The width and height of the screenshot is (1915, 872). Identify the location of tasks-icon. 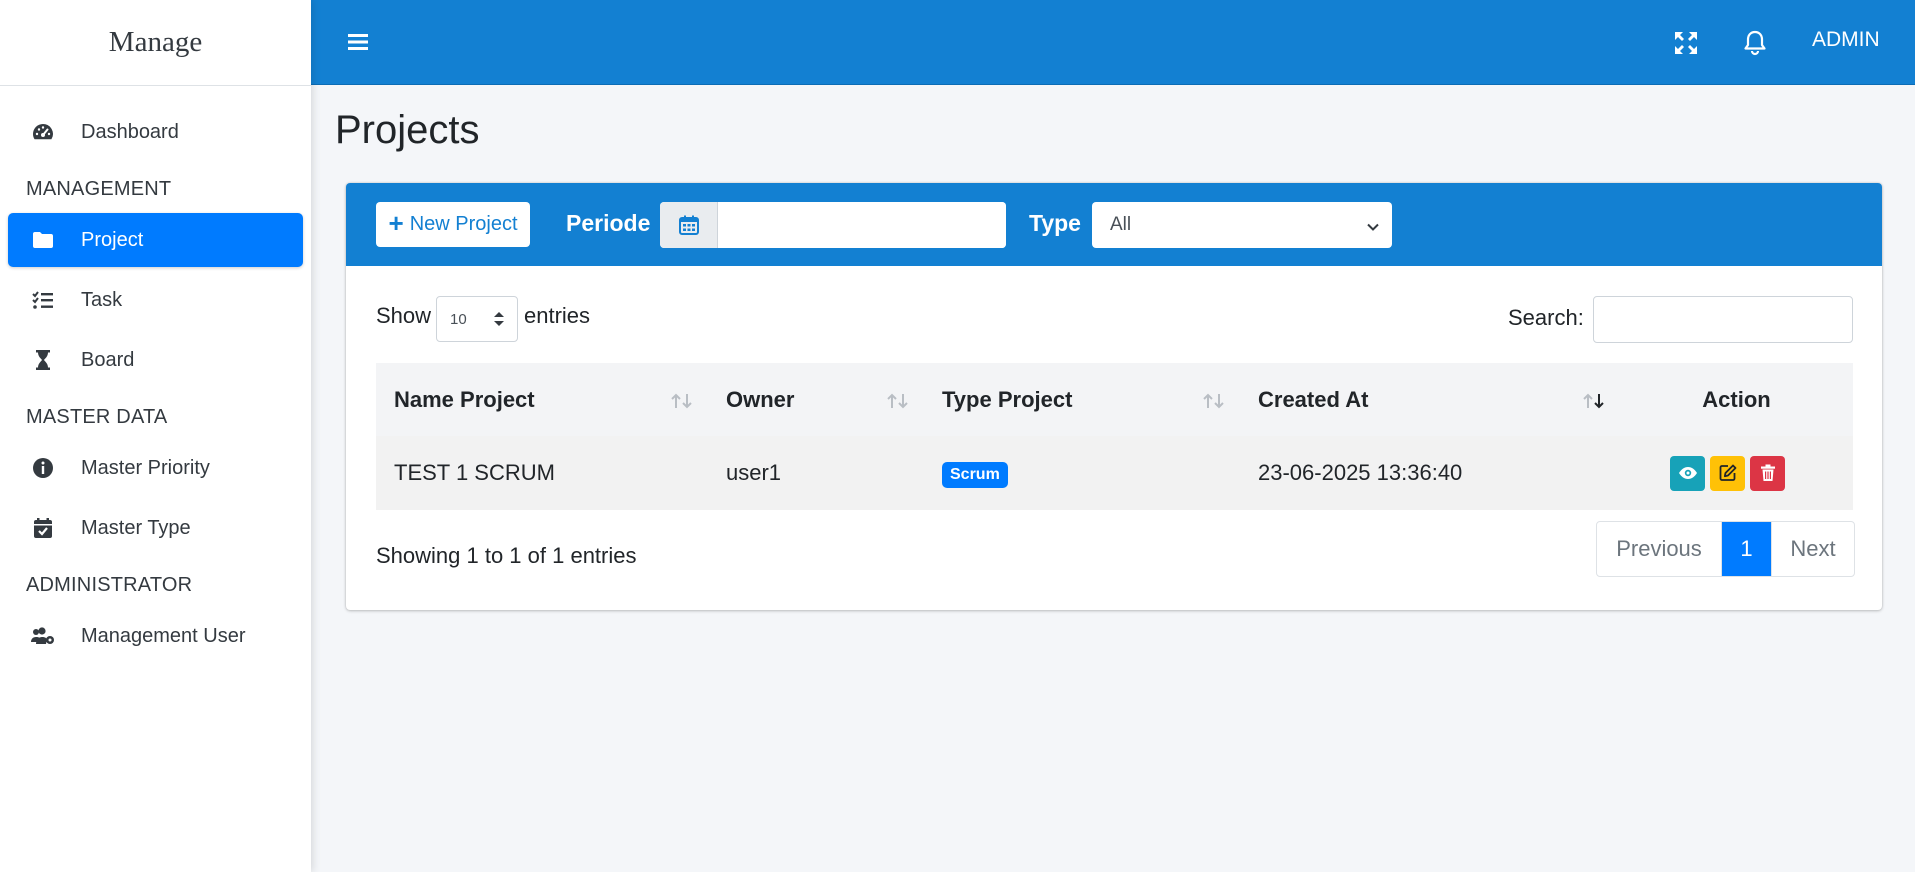
(43, 300).